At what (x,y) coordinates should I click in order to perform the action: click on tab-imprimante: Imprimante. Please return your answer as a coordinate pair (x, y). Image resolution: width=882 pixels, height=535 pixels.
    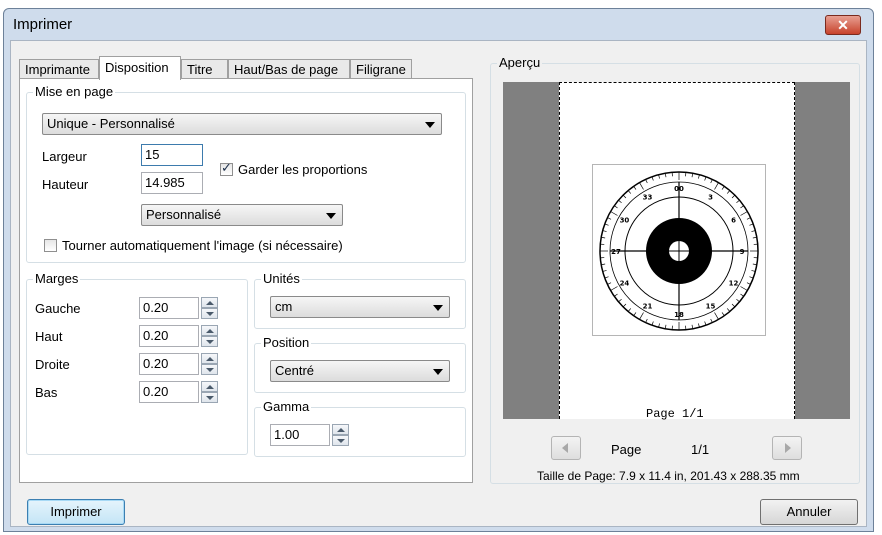
    Looking at the image, I should click on (59, 69).